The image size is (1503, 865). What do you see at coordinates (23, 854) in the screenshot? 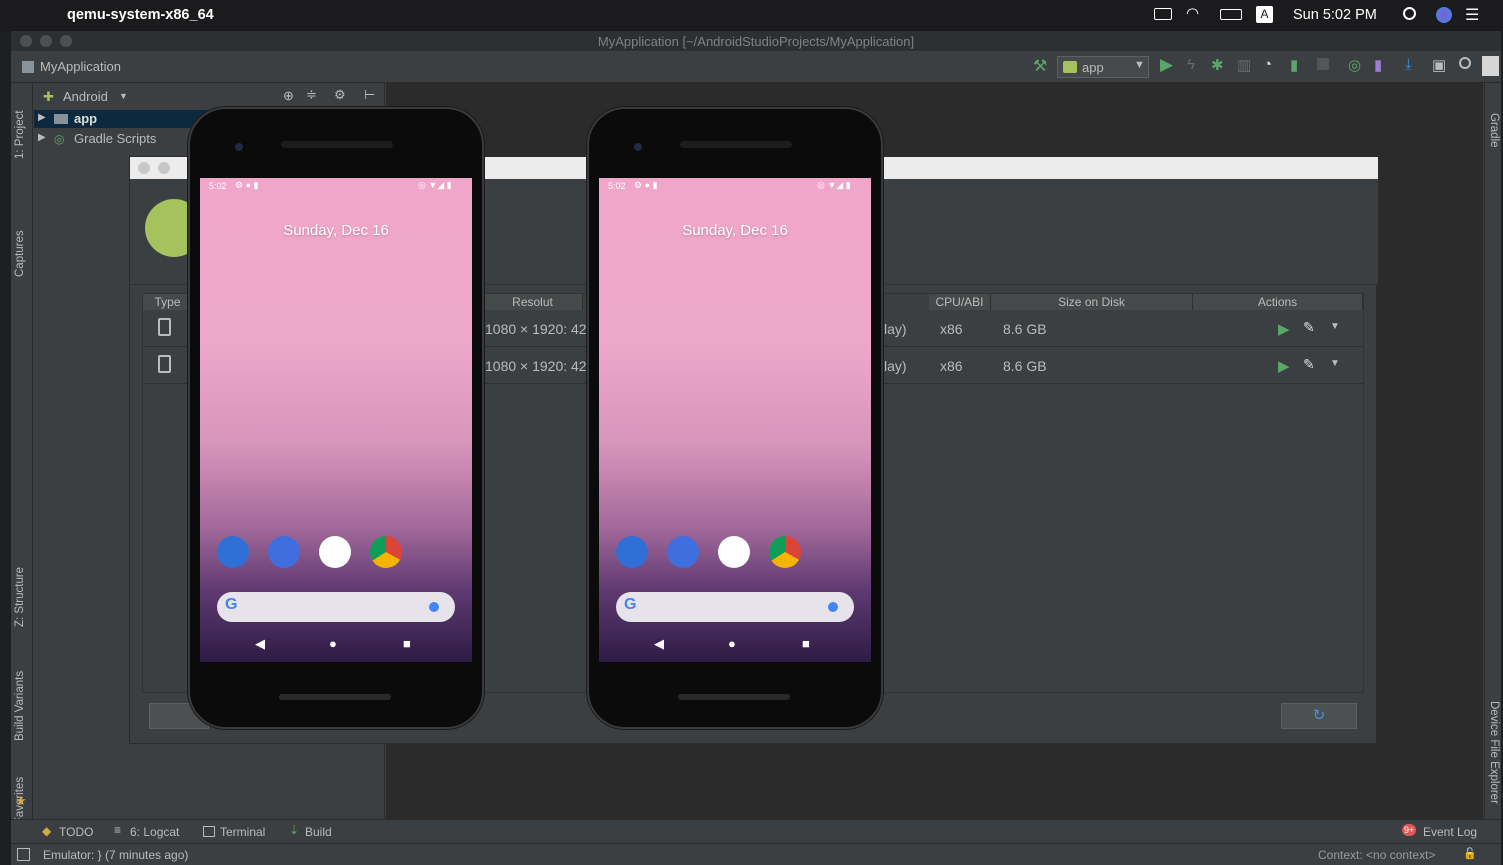
I see `toggle-tool-windows-icon` at bounding box center [23, 854].